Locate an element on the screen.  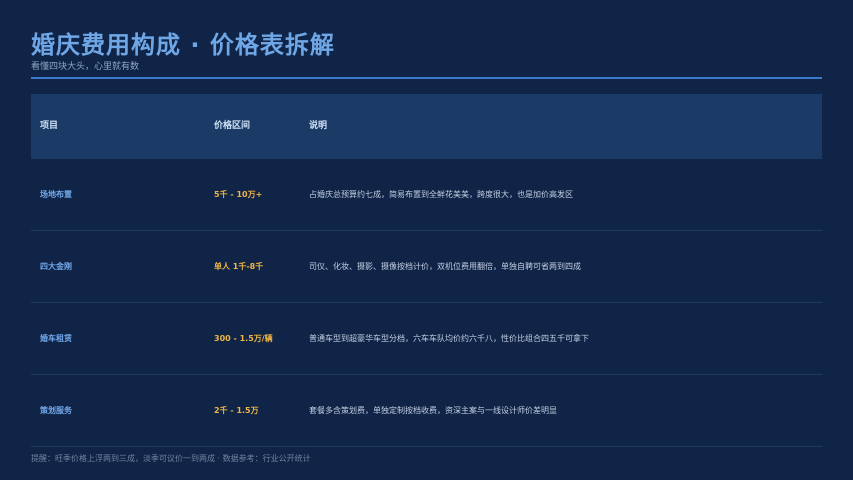
row-price: 2千 - 1.5万 is located at coordinates (236, 410).